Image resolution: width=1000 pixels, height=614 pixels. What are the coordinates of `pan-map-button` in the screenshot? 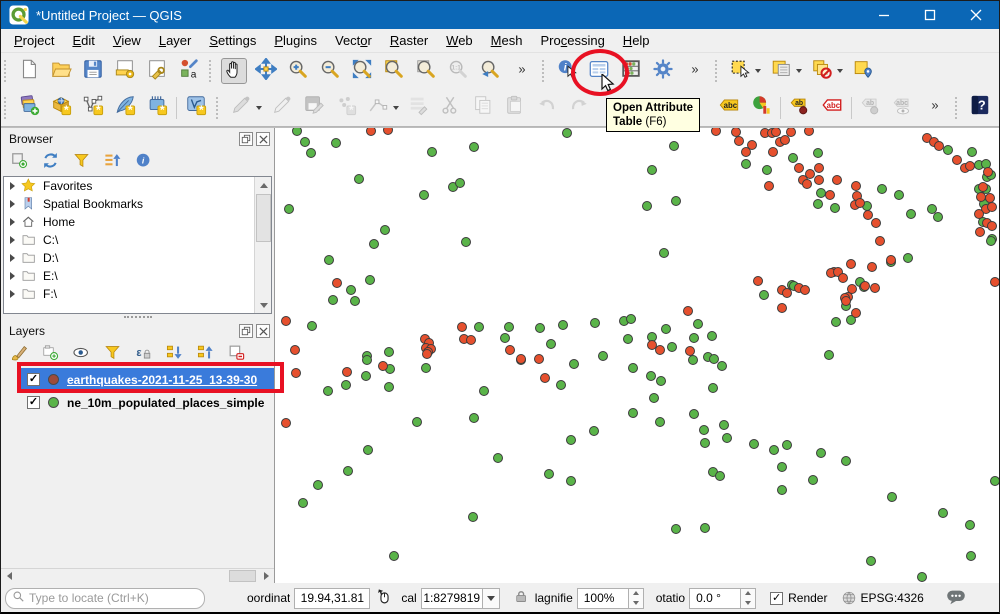 It's located at (234, 71).